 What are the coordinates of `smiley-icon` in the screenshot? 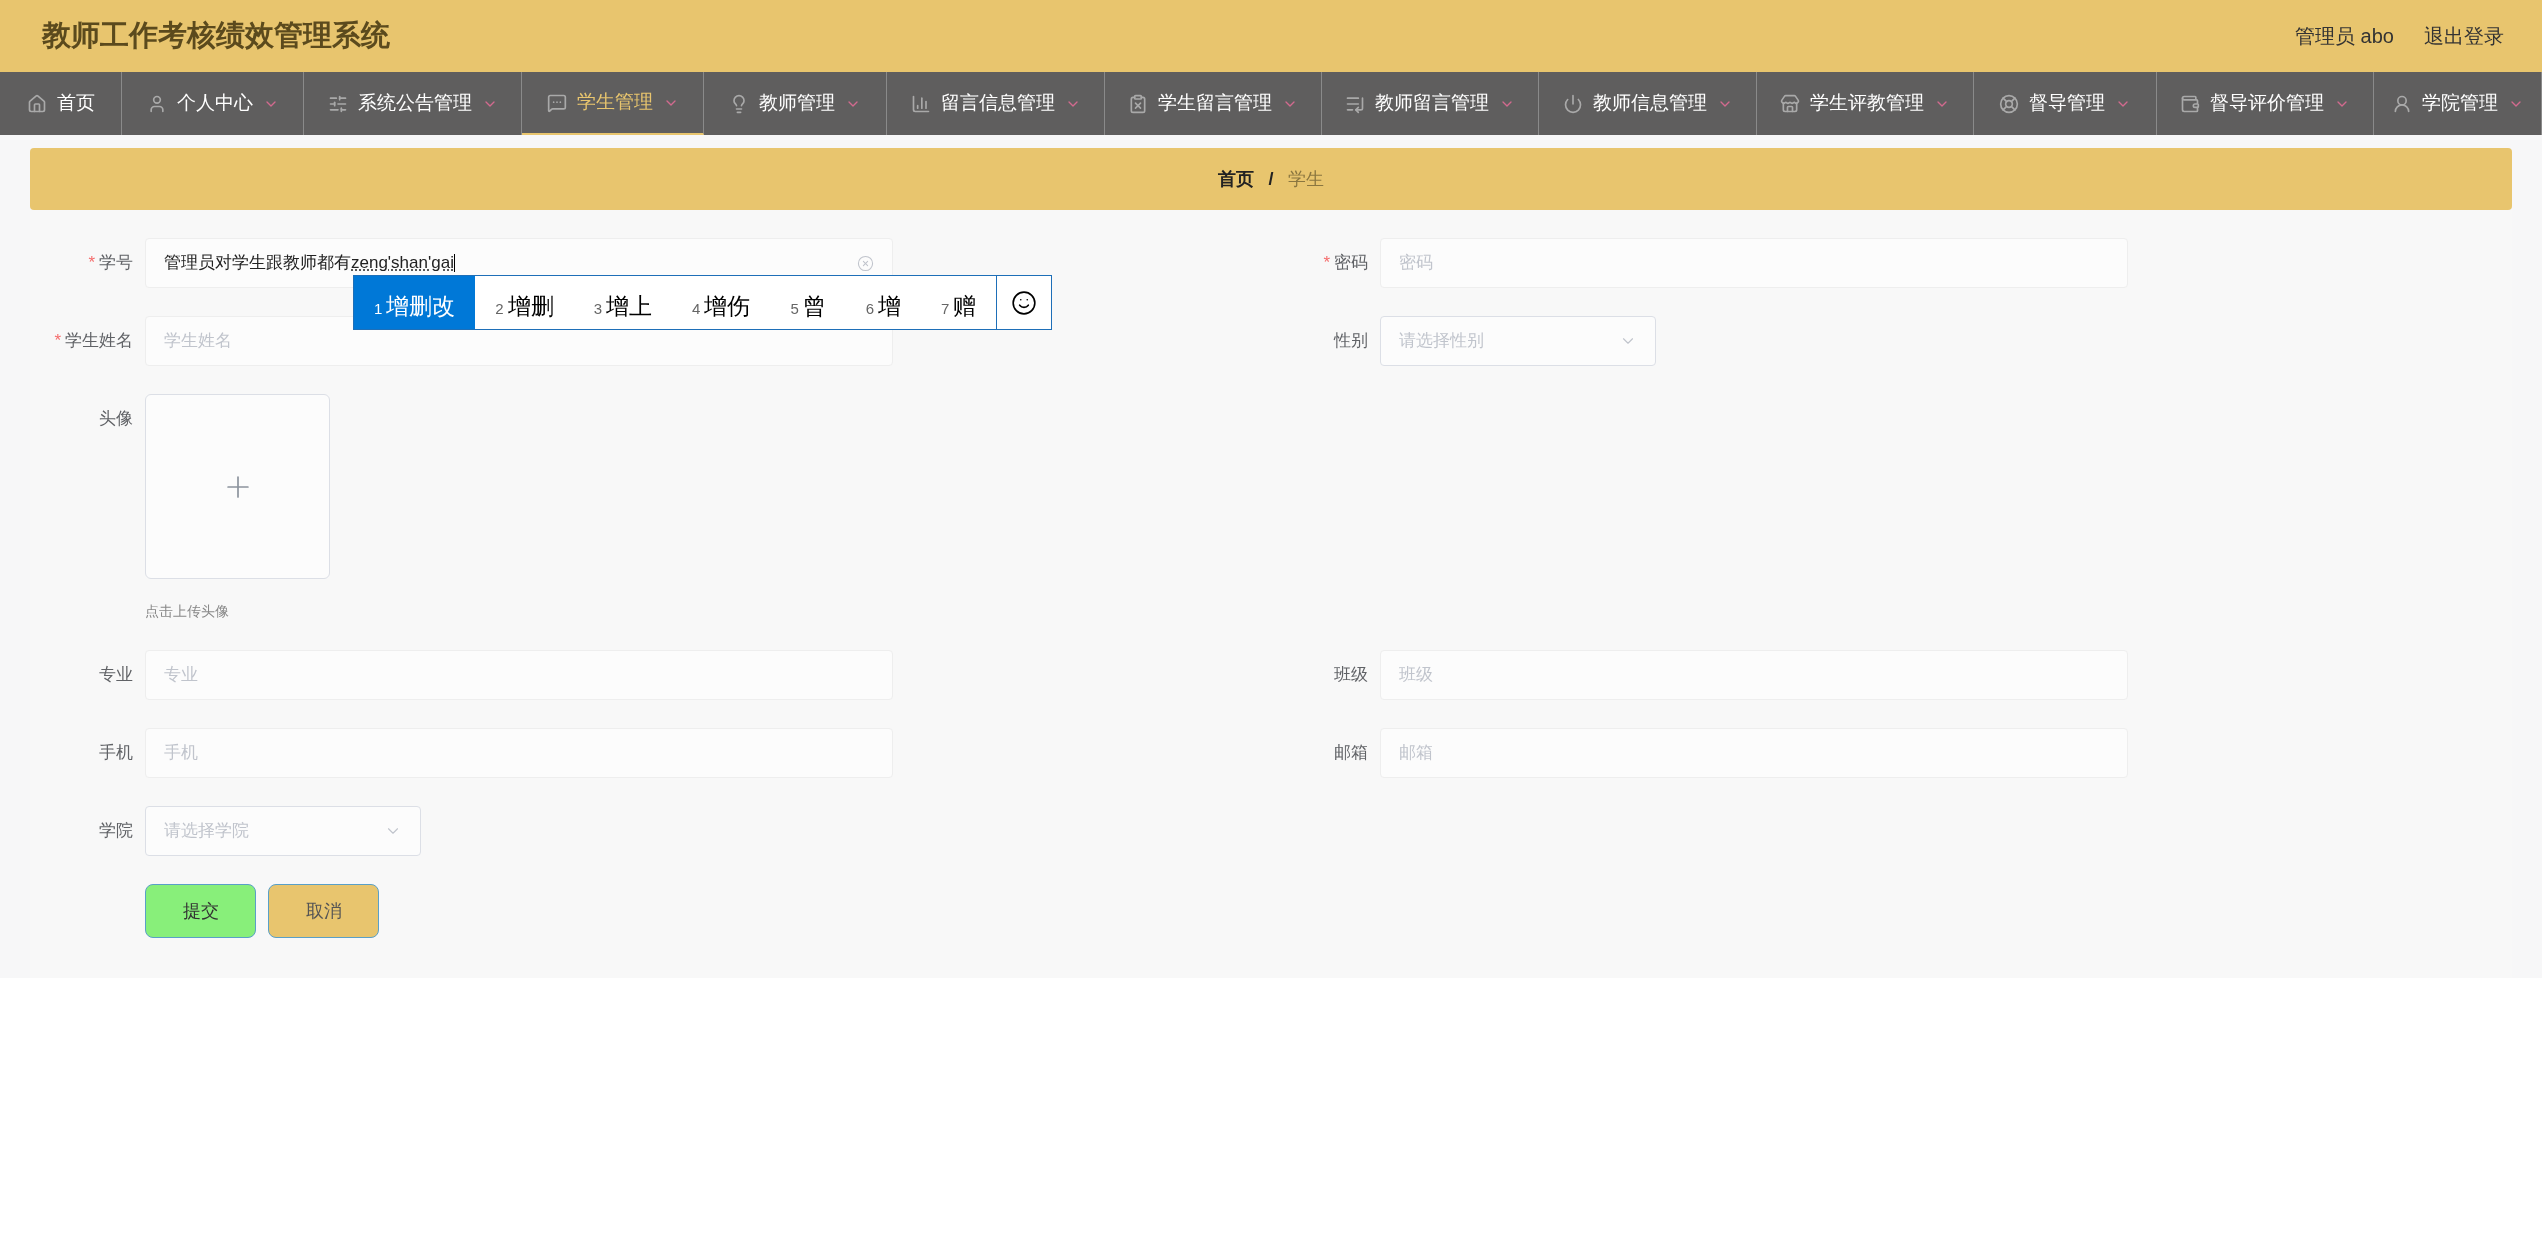 It's located at (1024, 302).